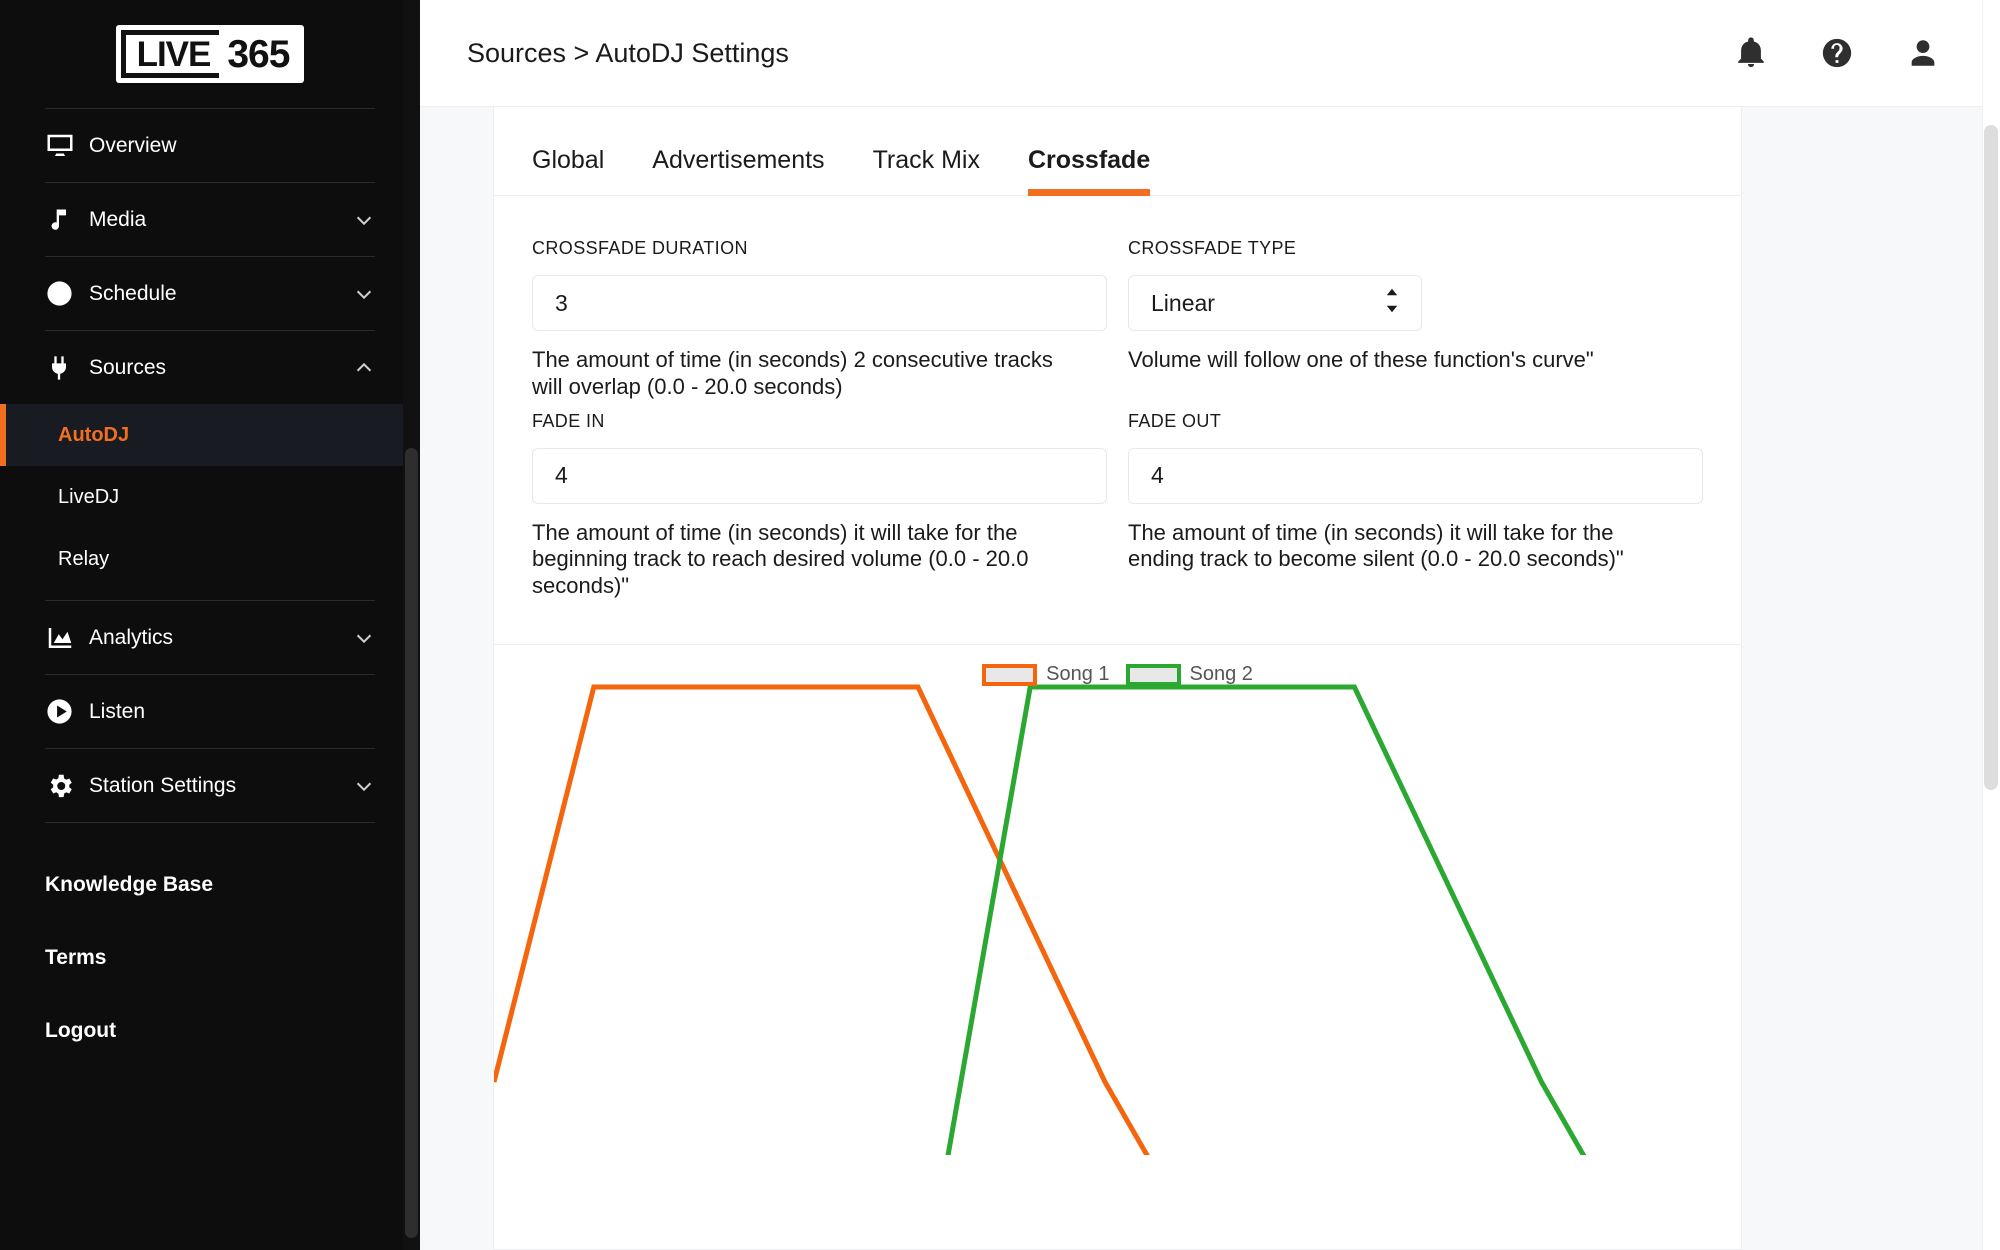 This screenshot has width=2000, height=1250. I want to click on page-scrollbar-track, so click(1991, 625).